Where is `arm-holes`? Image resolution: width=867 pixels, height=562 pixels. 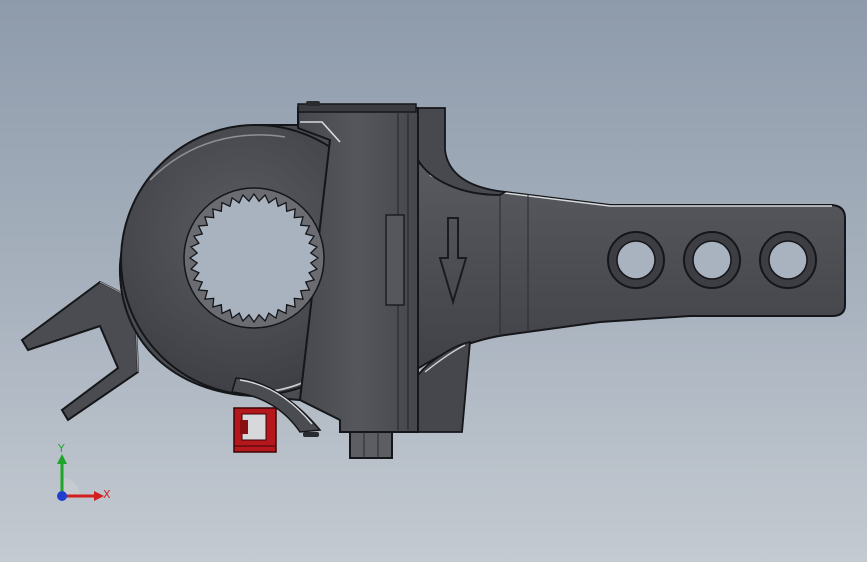
arm-holes is located at coordinates (712, 260).